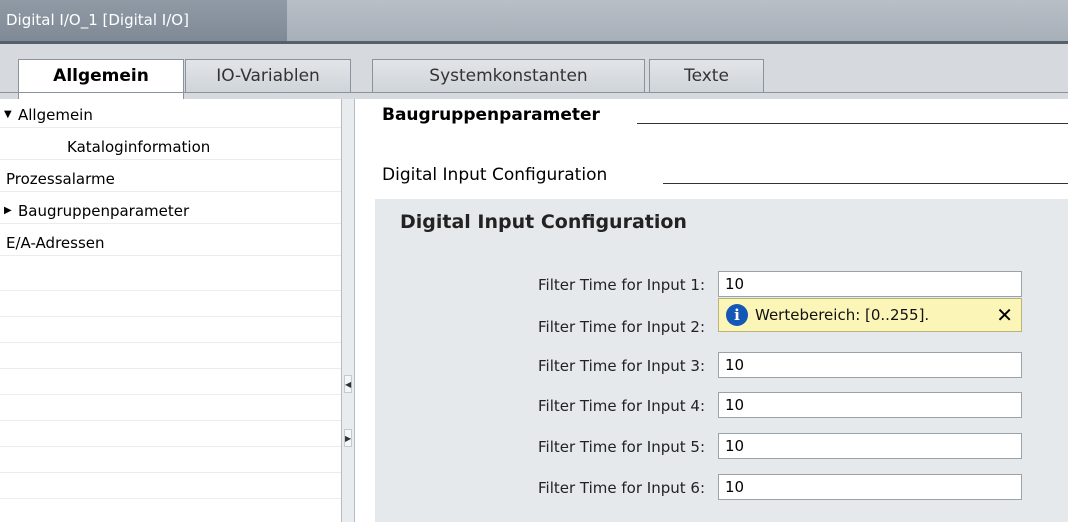  I want to click on tab-baseline, so click(534, 92).